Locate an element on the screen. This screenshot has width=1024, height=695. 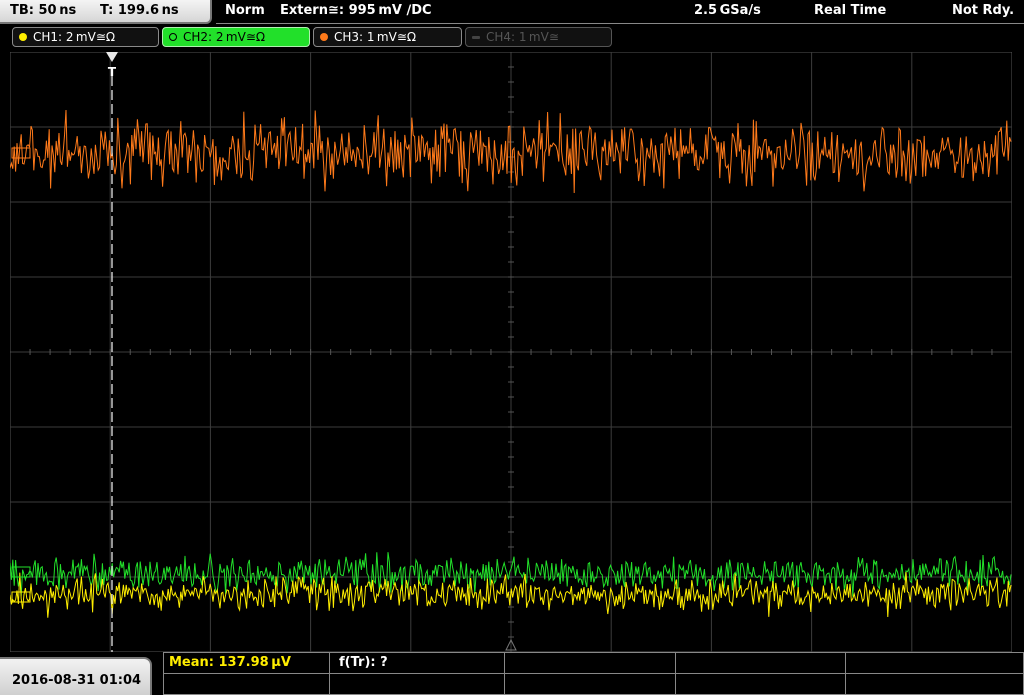
trigger-source-label: Extern≅: 995 mV ∕DC is located at coordinates (356, 10).